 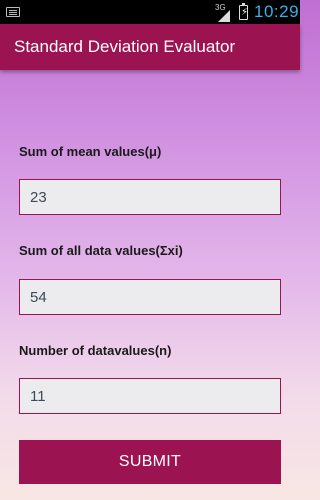 I want to click on bolt-icon: ⚡, so click(x=245, y=12).